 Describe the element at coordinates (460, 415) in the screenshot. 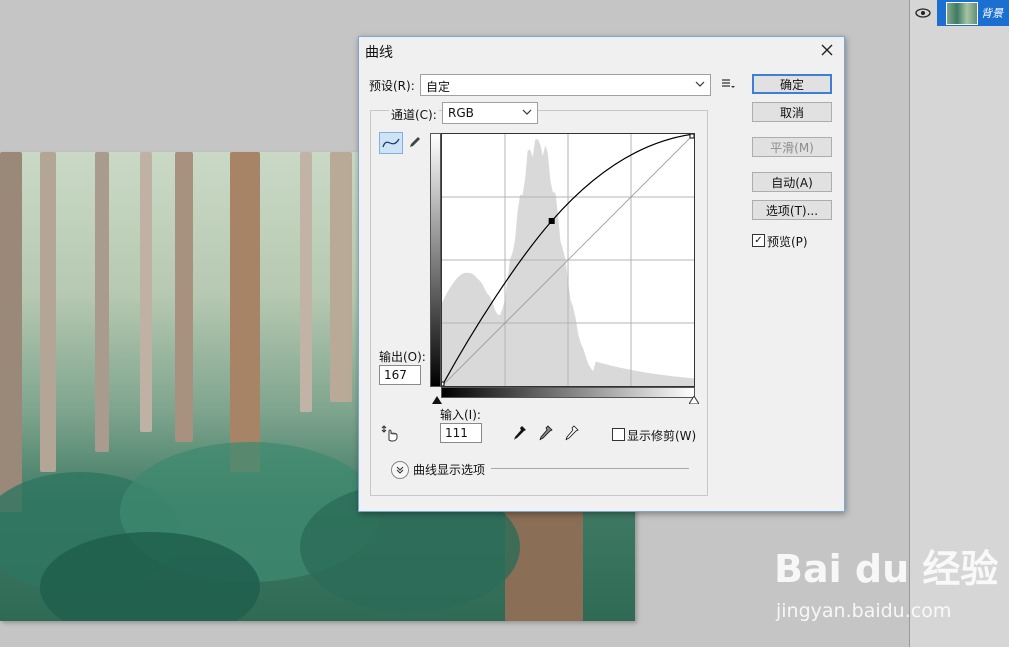

I see `input-label: 输入(I):` at that location.